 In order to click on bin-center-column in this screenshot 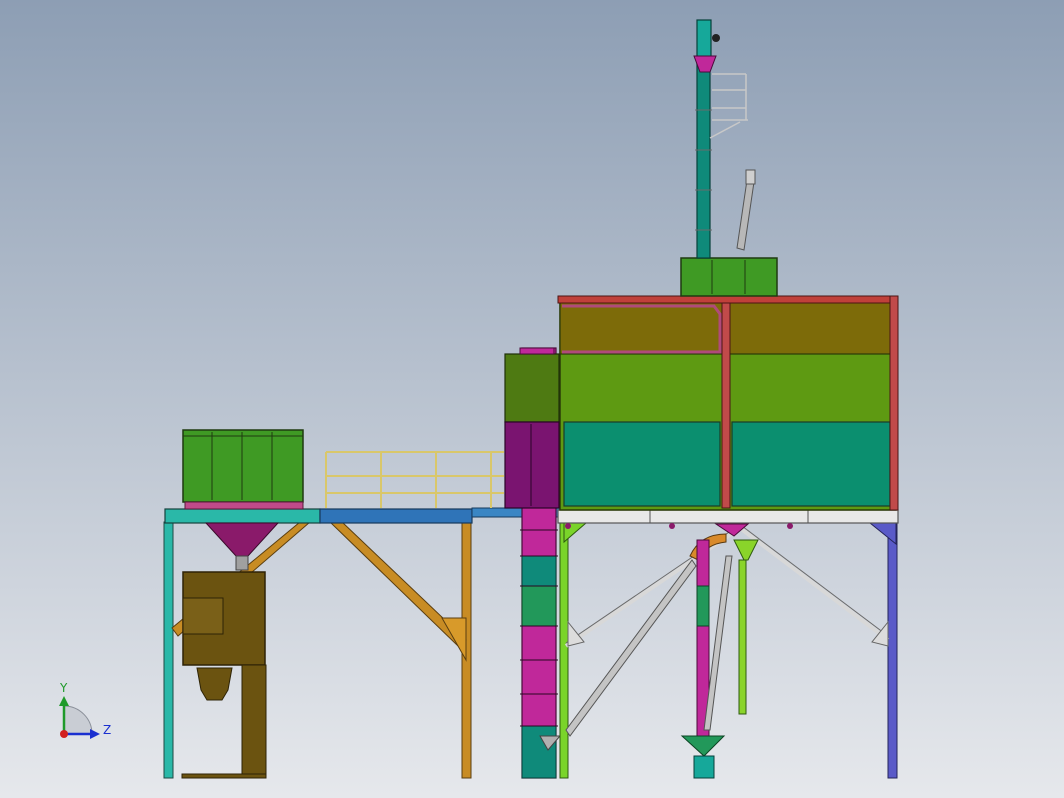, I will do `click(726, 405)`.